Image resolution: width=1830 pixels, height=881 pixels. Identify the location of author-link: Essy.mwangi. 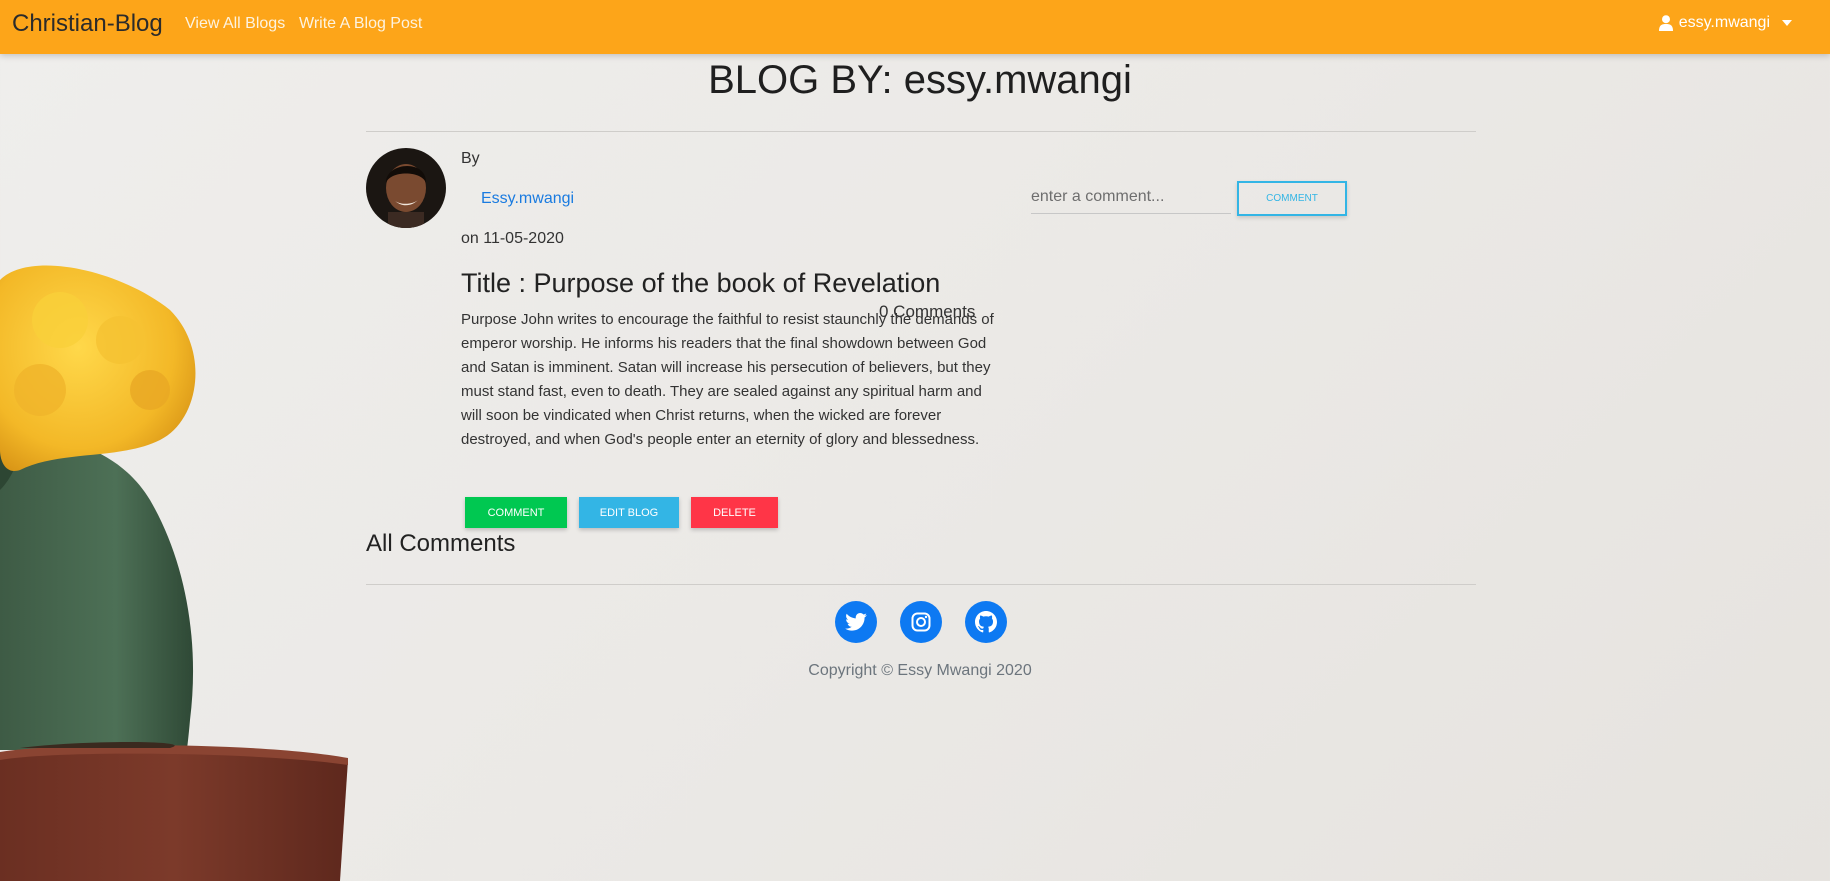
(527, 199).